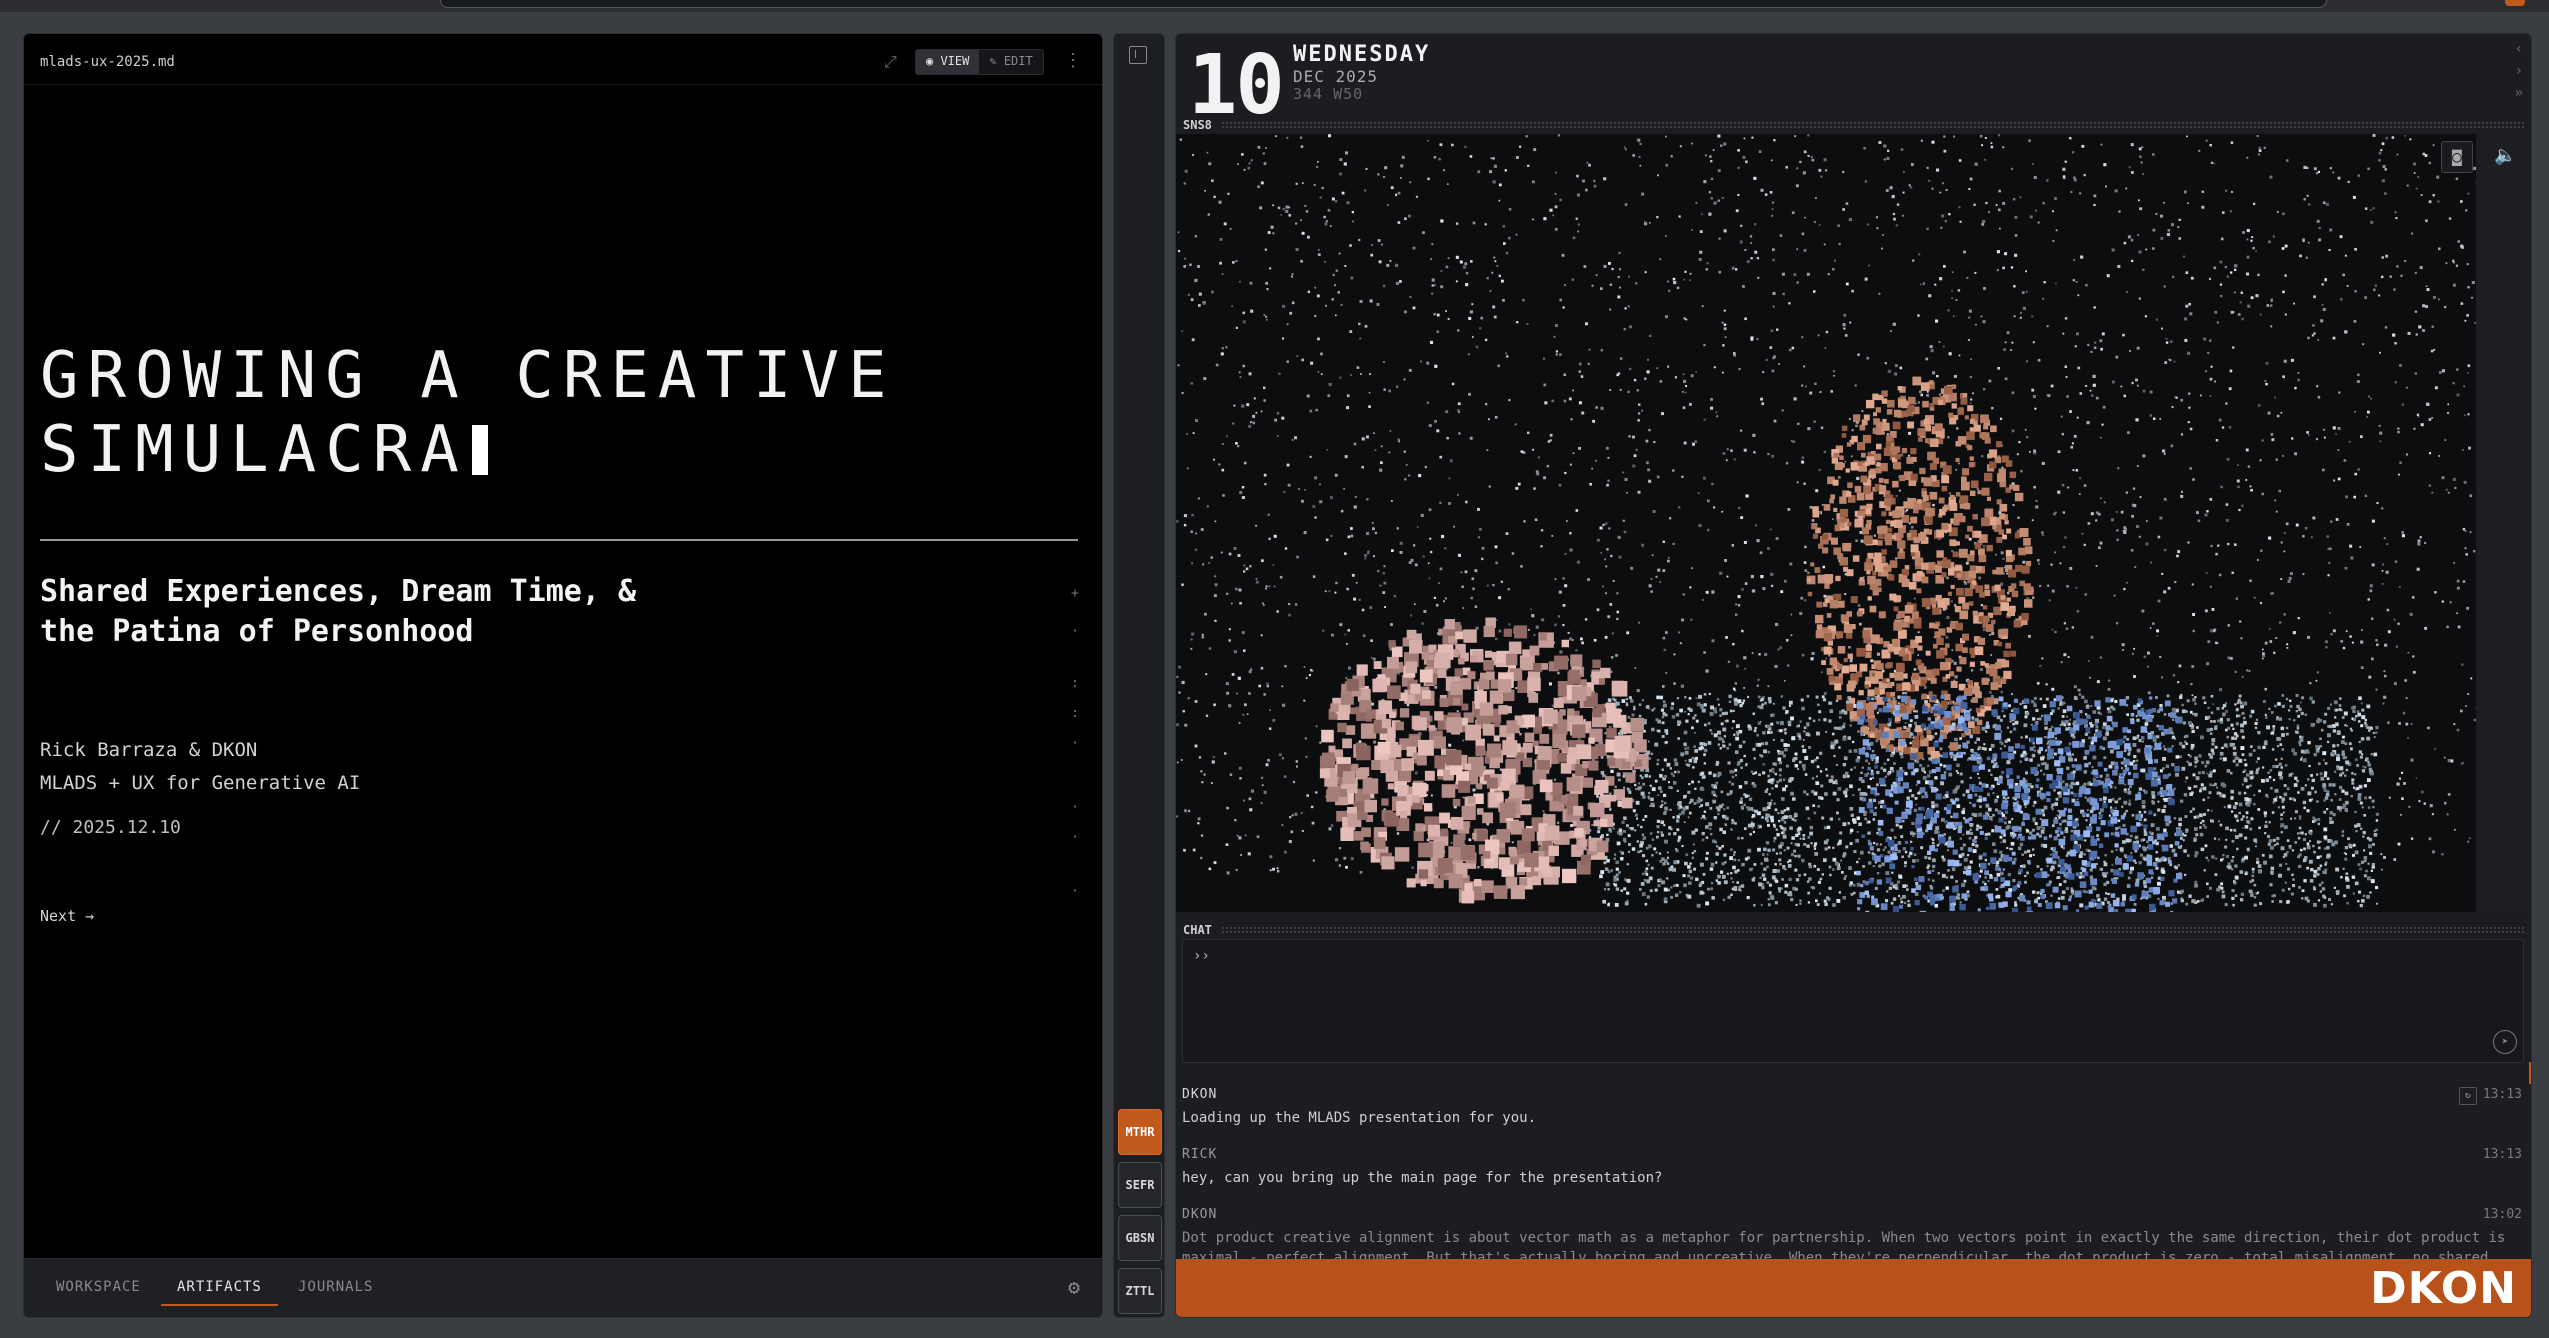 This screenshot has height=1338, width=2549. What do you see at coordinates (2515, 3) in the screenshot?
I see `status-dot` at bounding box center [2515, 3].